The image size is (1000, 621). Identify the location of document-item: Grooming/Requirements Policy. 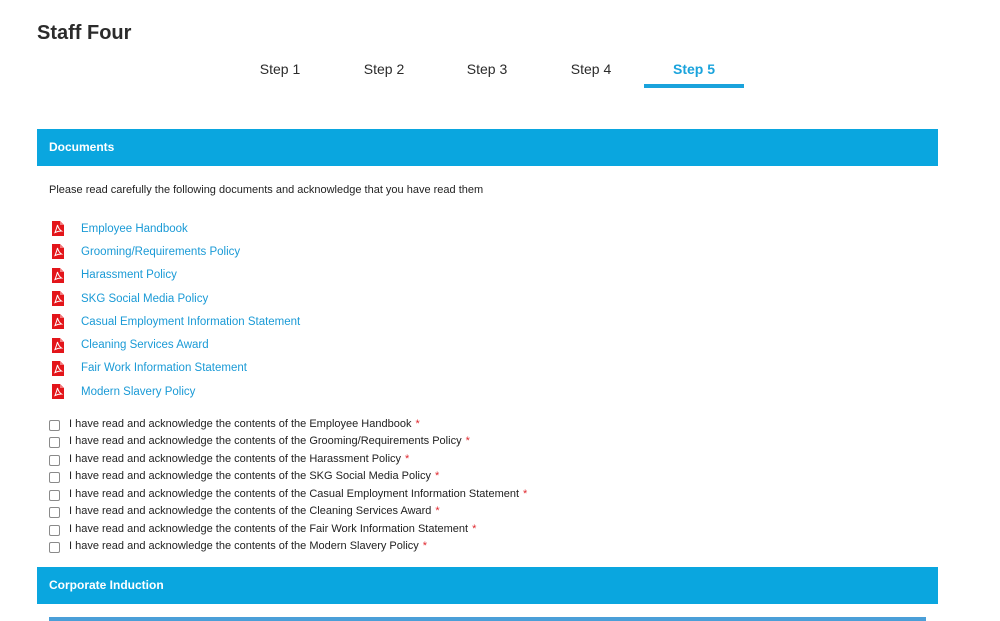
(176, 251).